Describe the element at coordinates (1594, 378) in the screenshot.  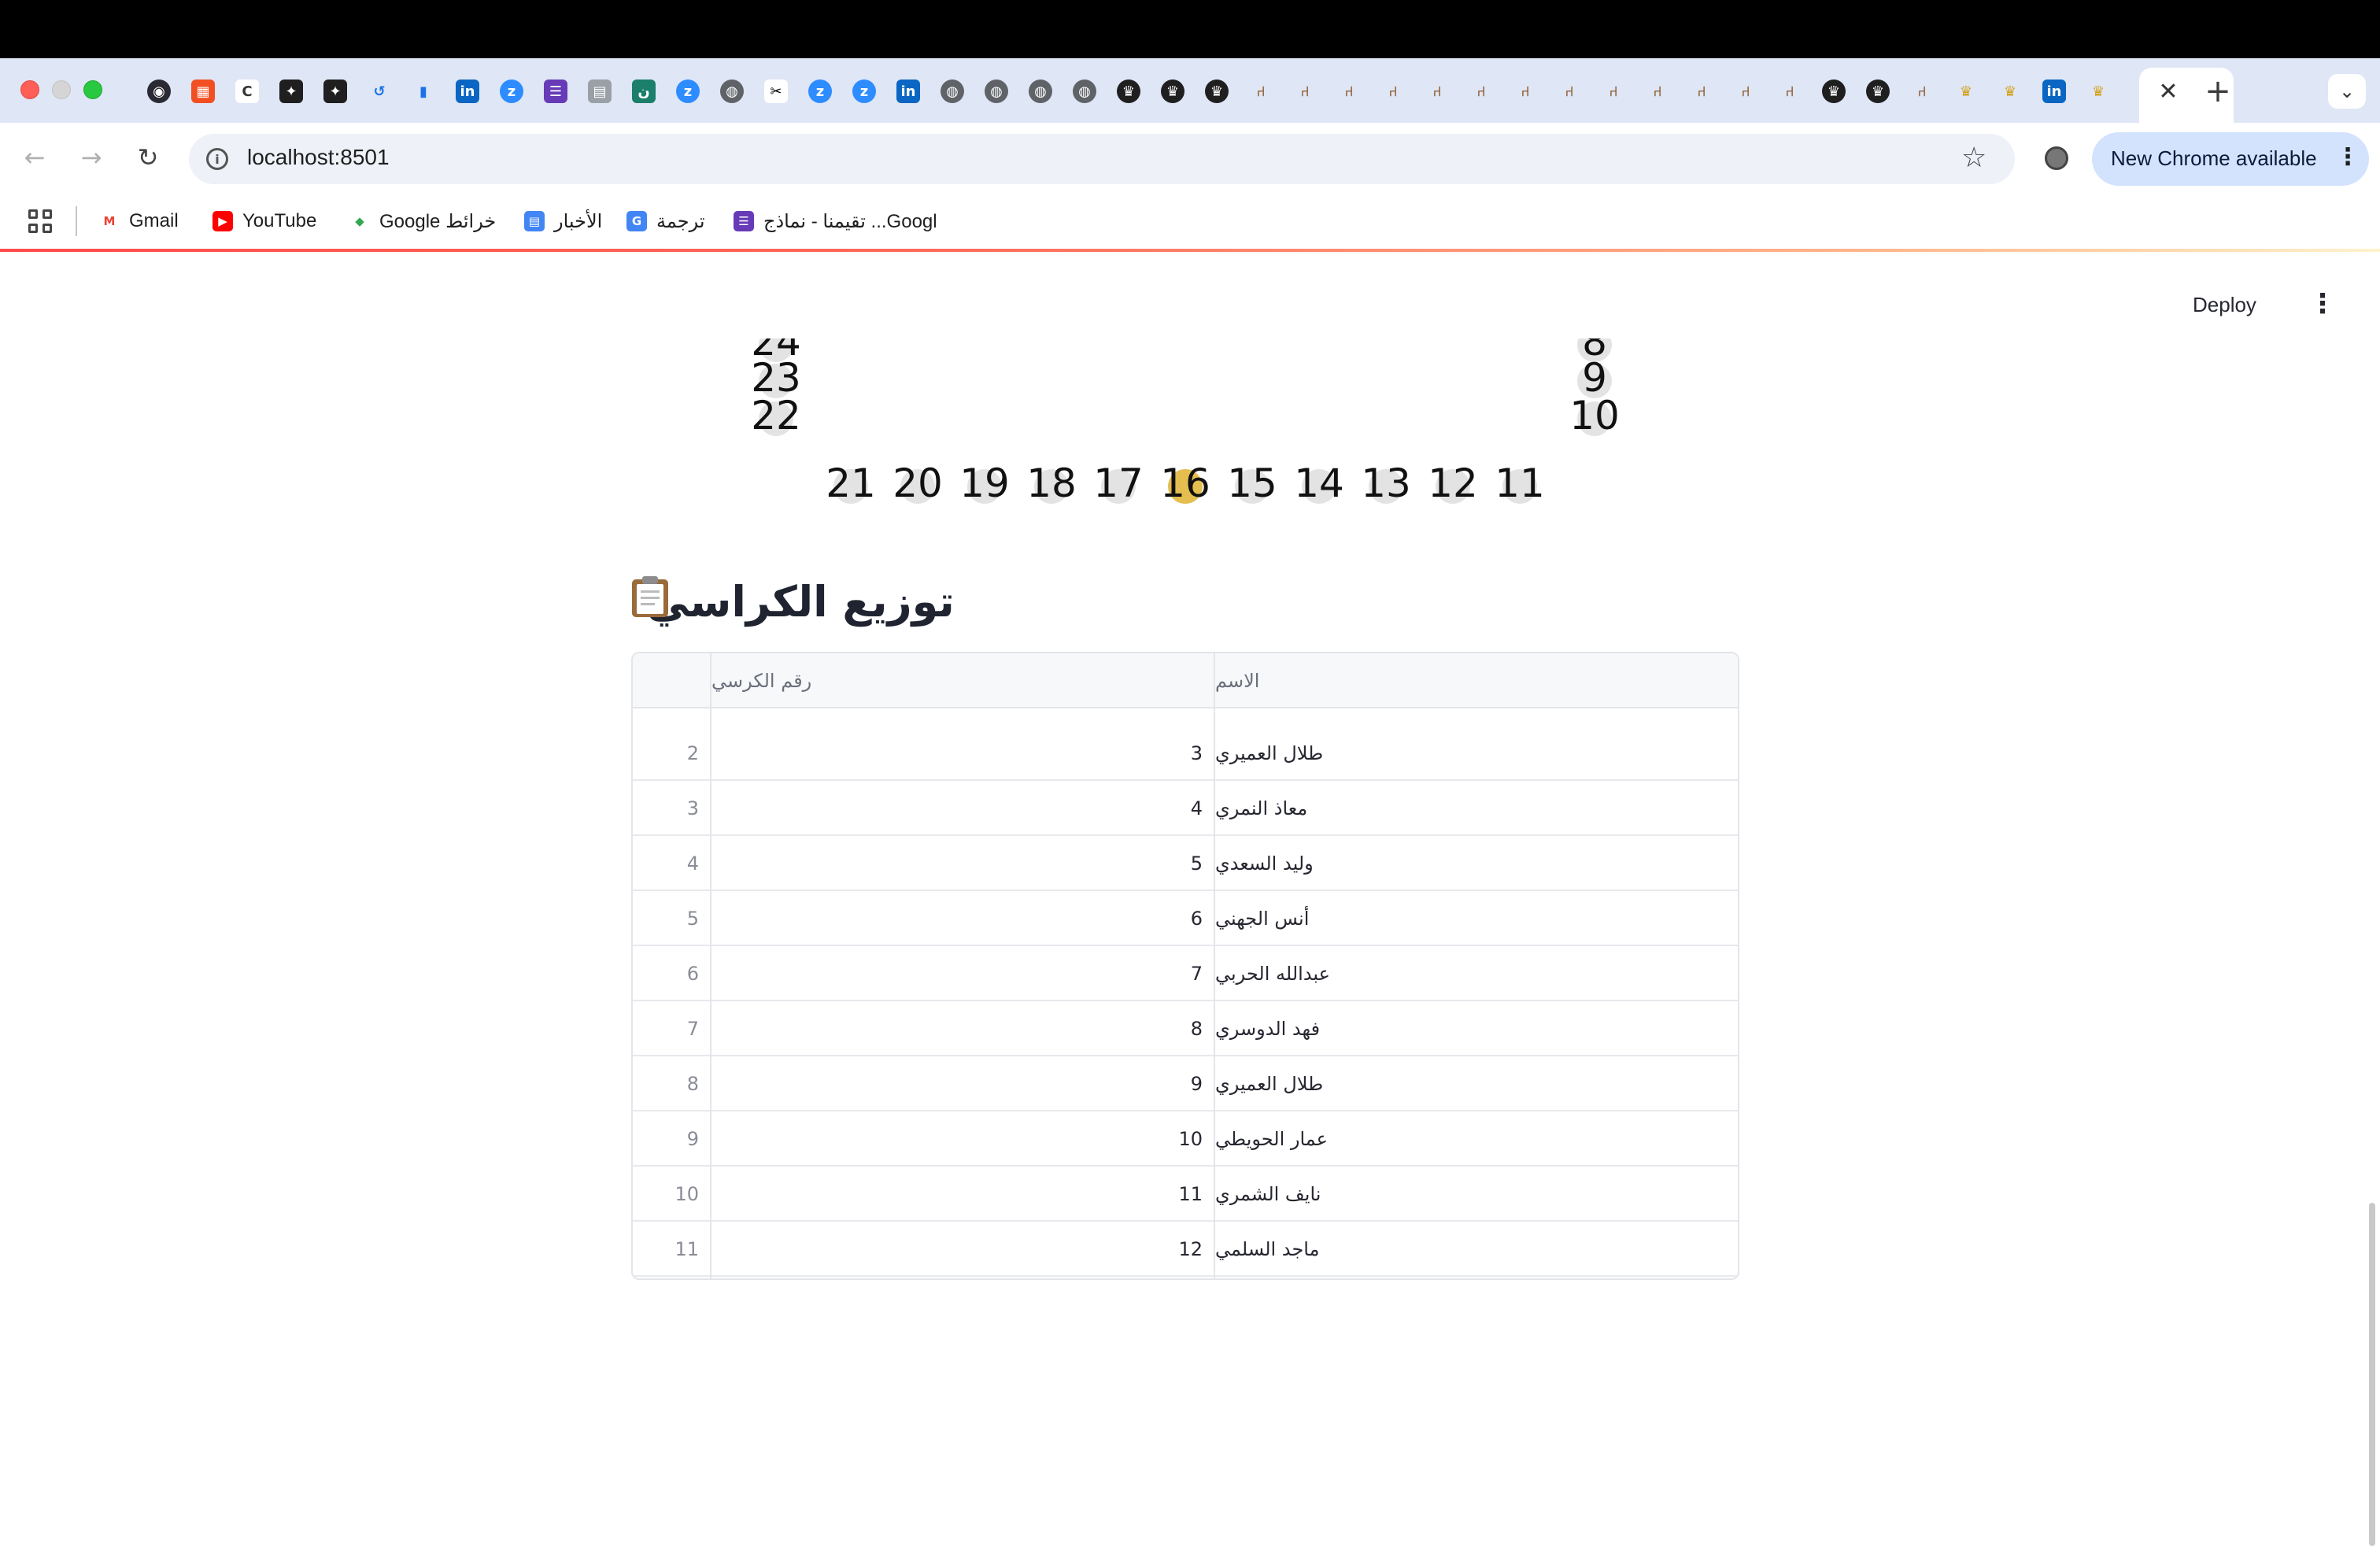
I see `seat-number: 9` at that location.